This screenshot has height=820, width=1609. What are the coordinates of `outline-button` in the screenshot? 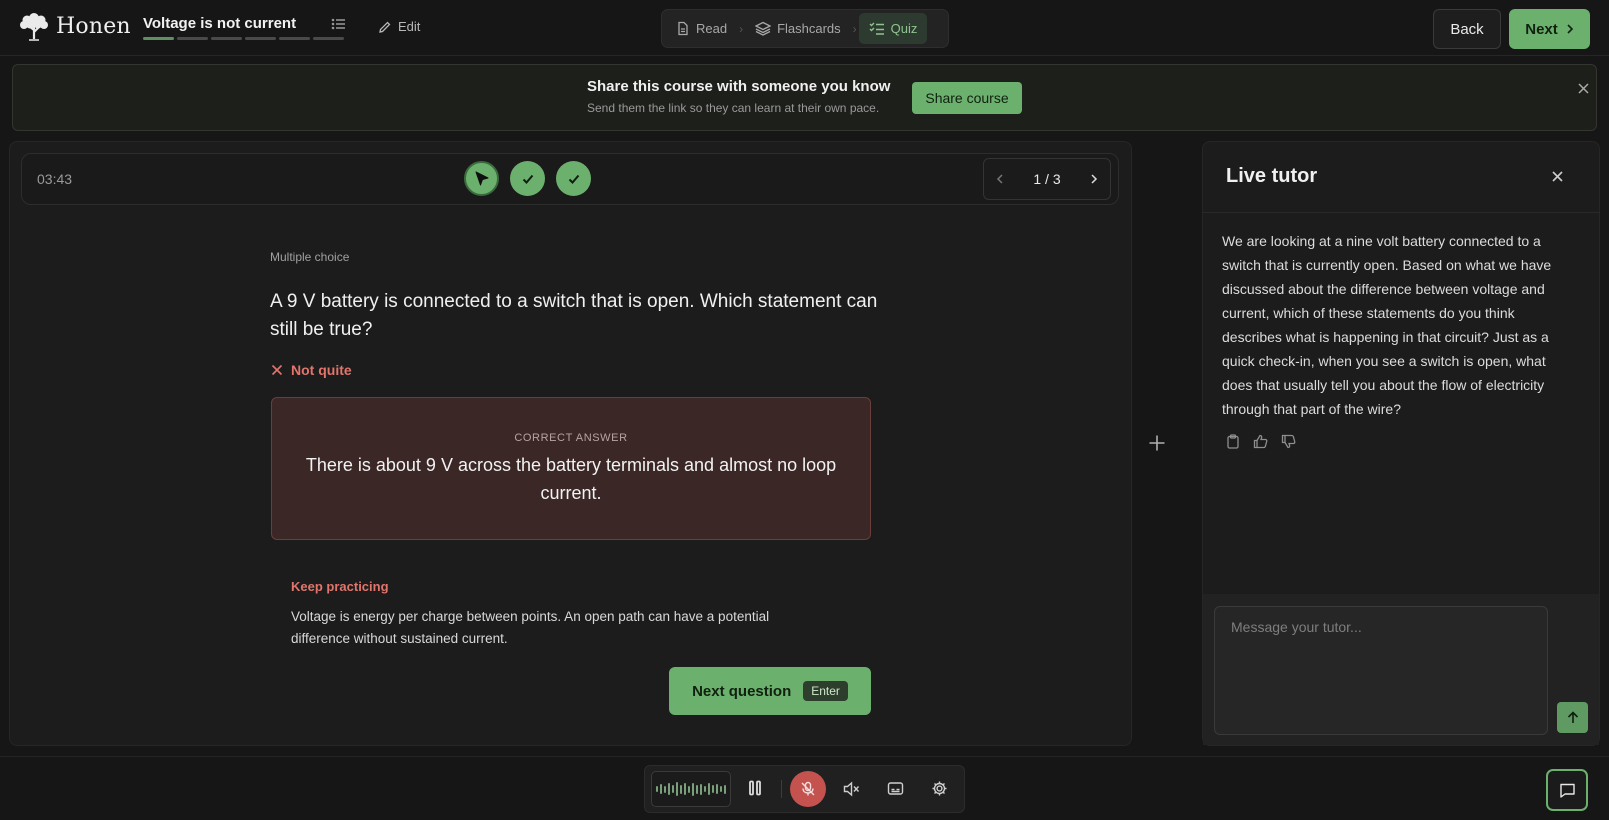 It's located at (339, 24).